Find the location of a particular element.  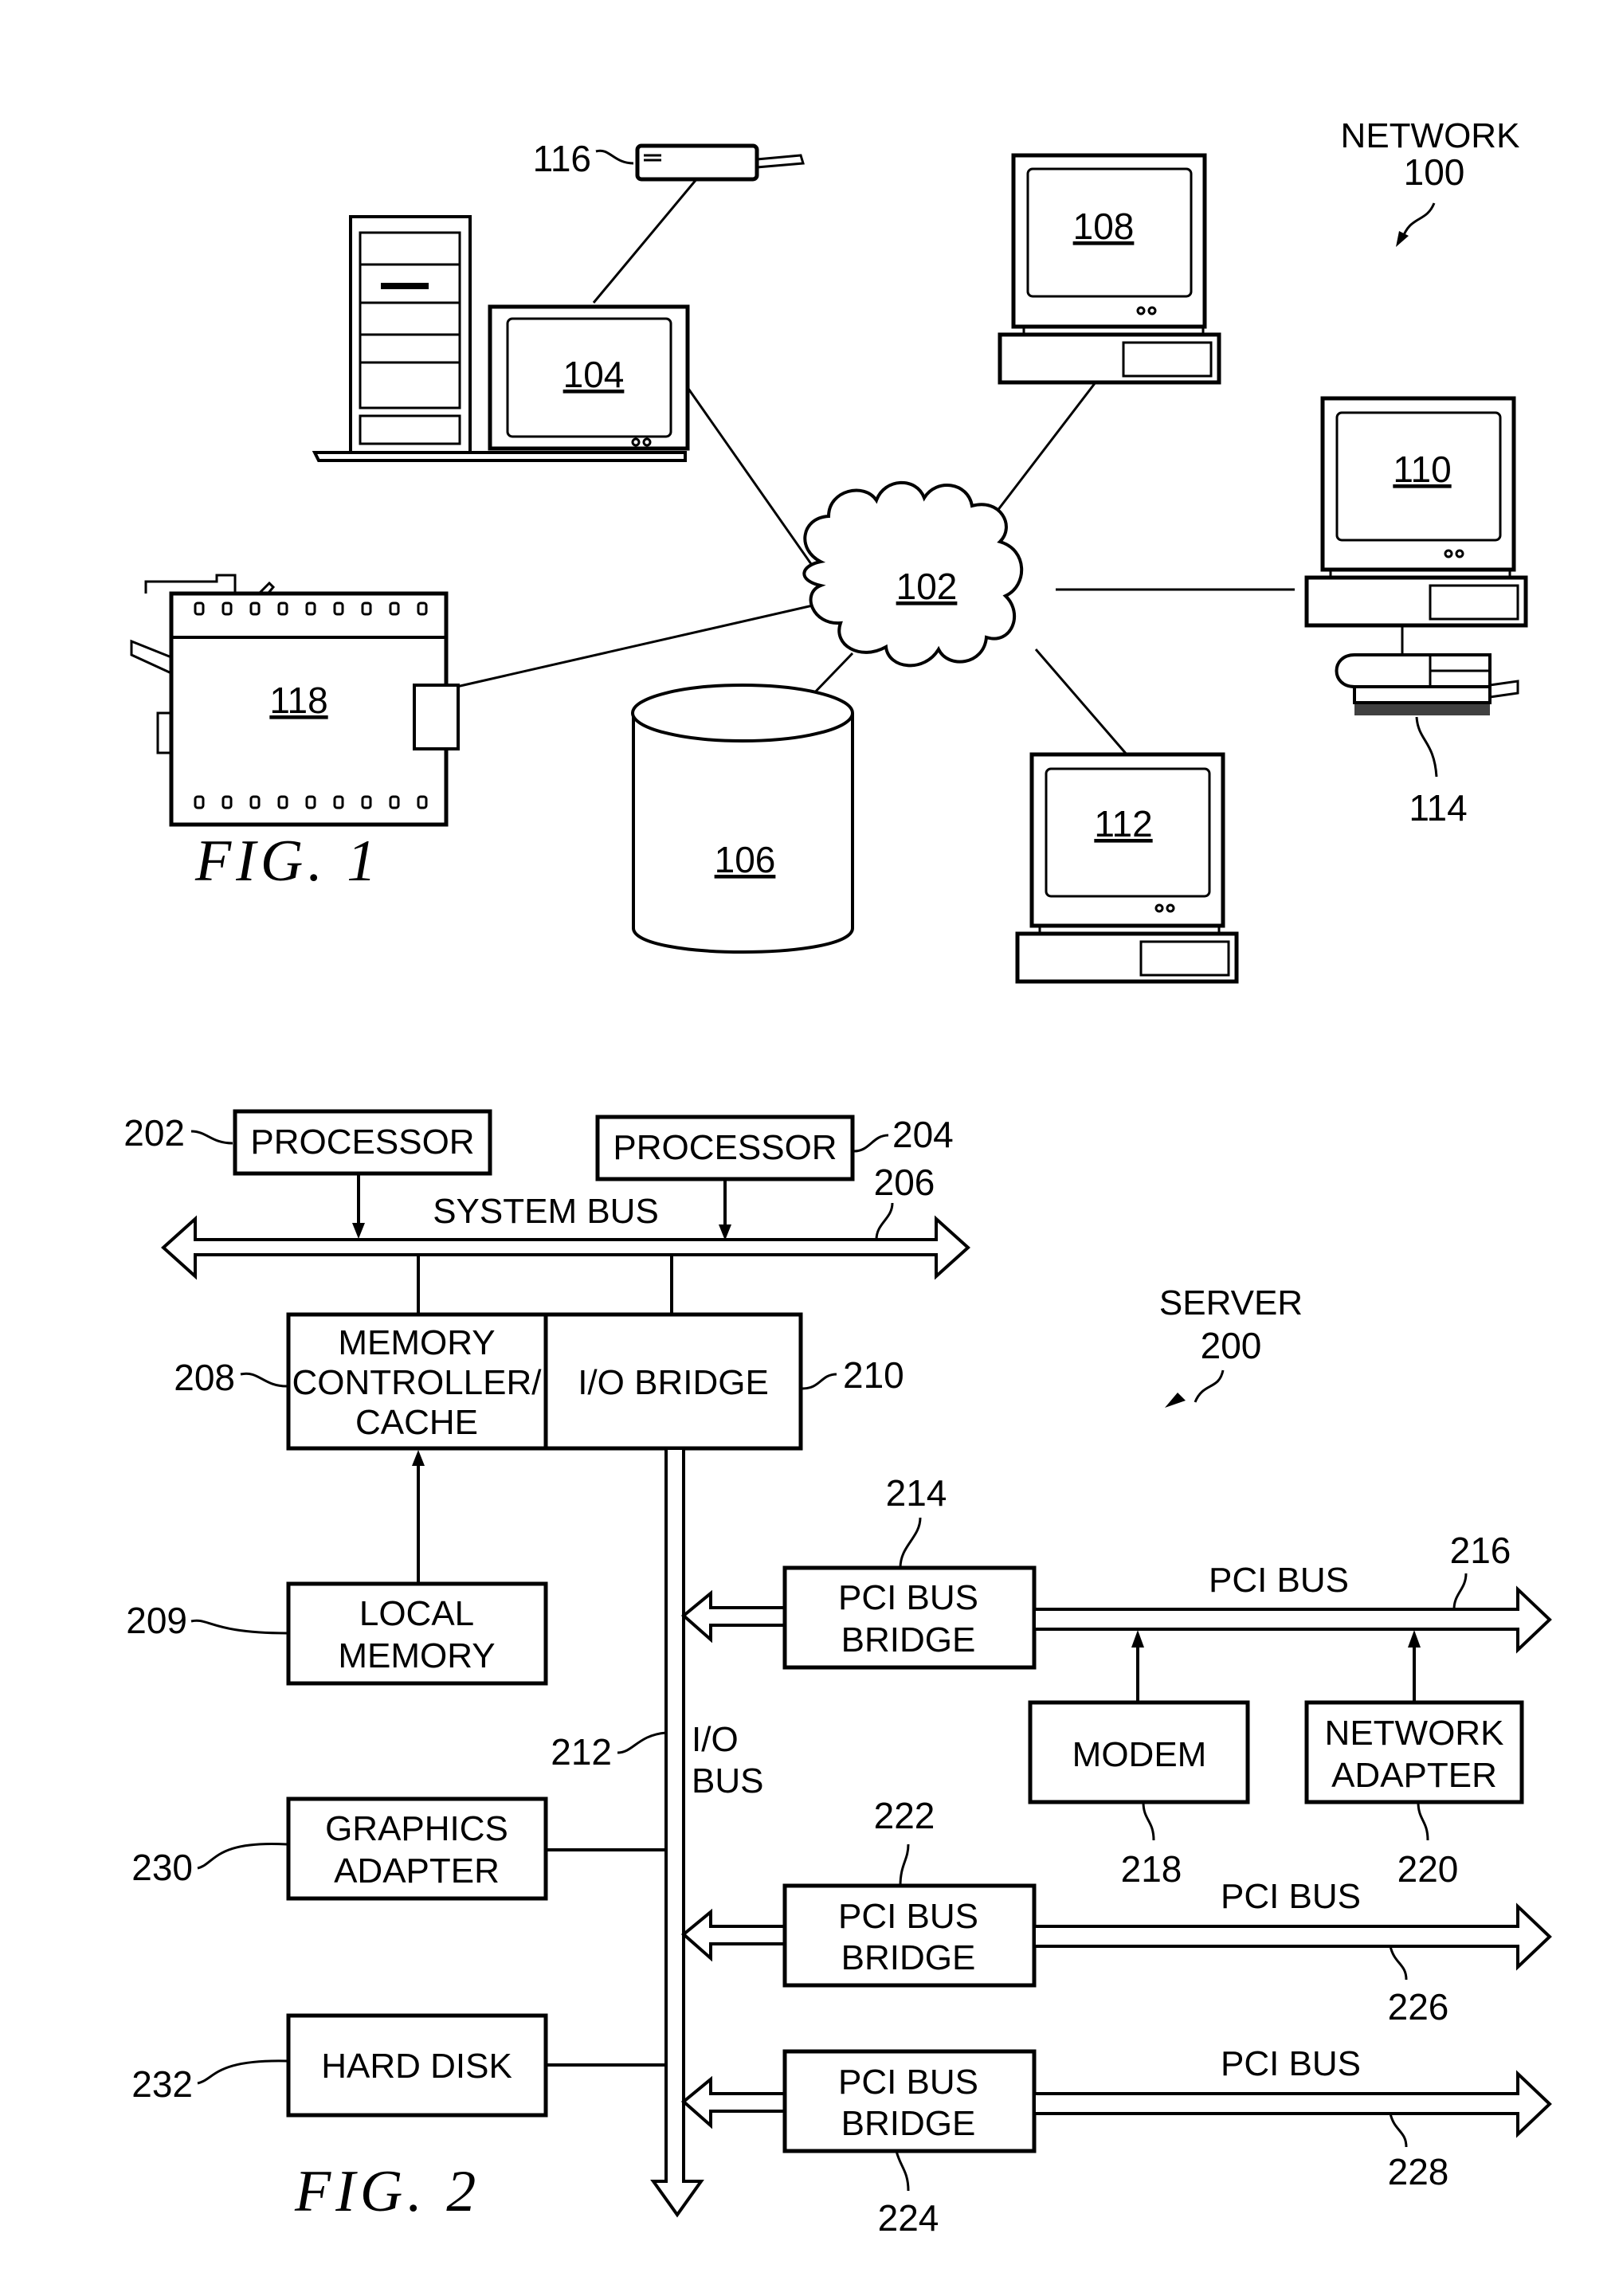

hard-disk-label: HARD DISK is located at coordinates (416, 2066).